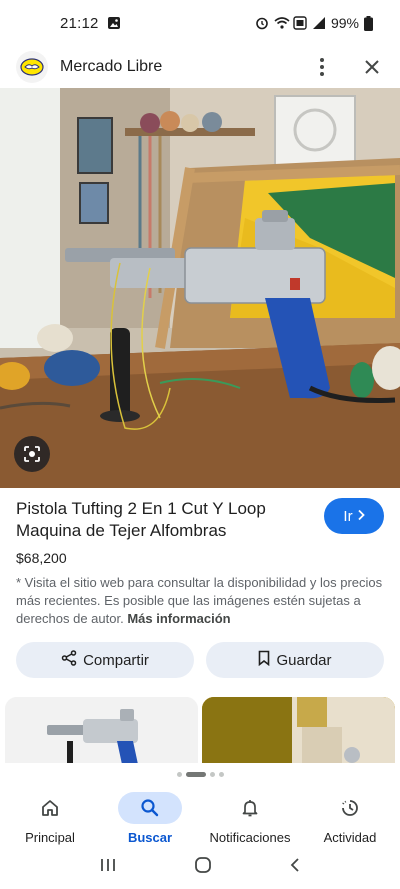  Describe the element at coordinates (200, 23) in the screenshot. I see `status-bar: 21:12 99%` at that location.